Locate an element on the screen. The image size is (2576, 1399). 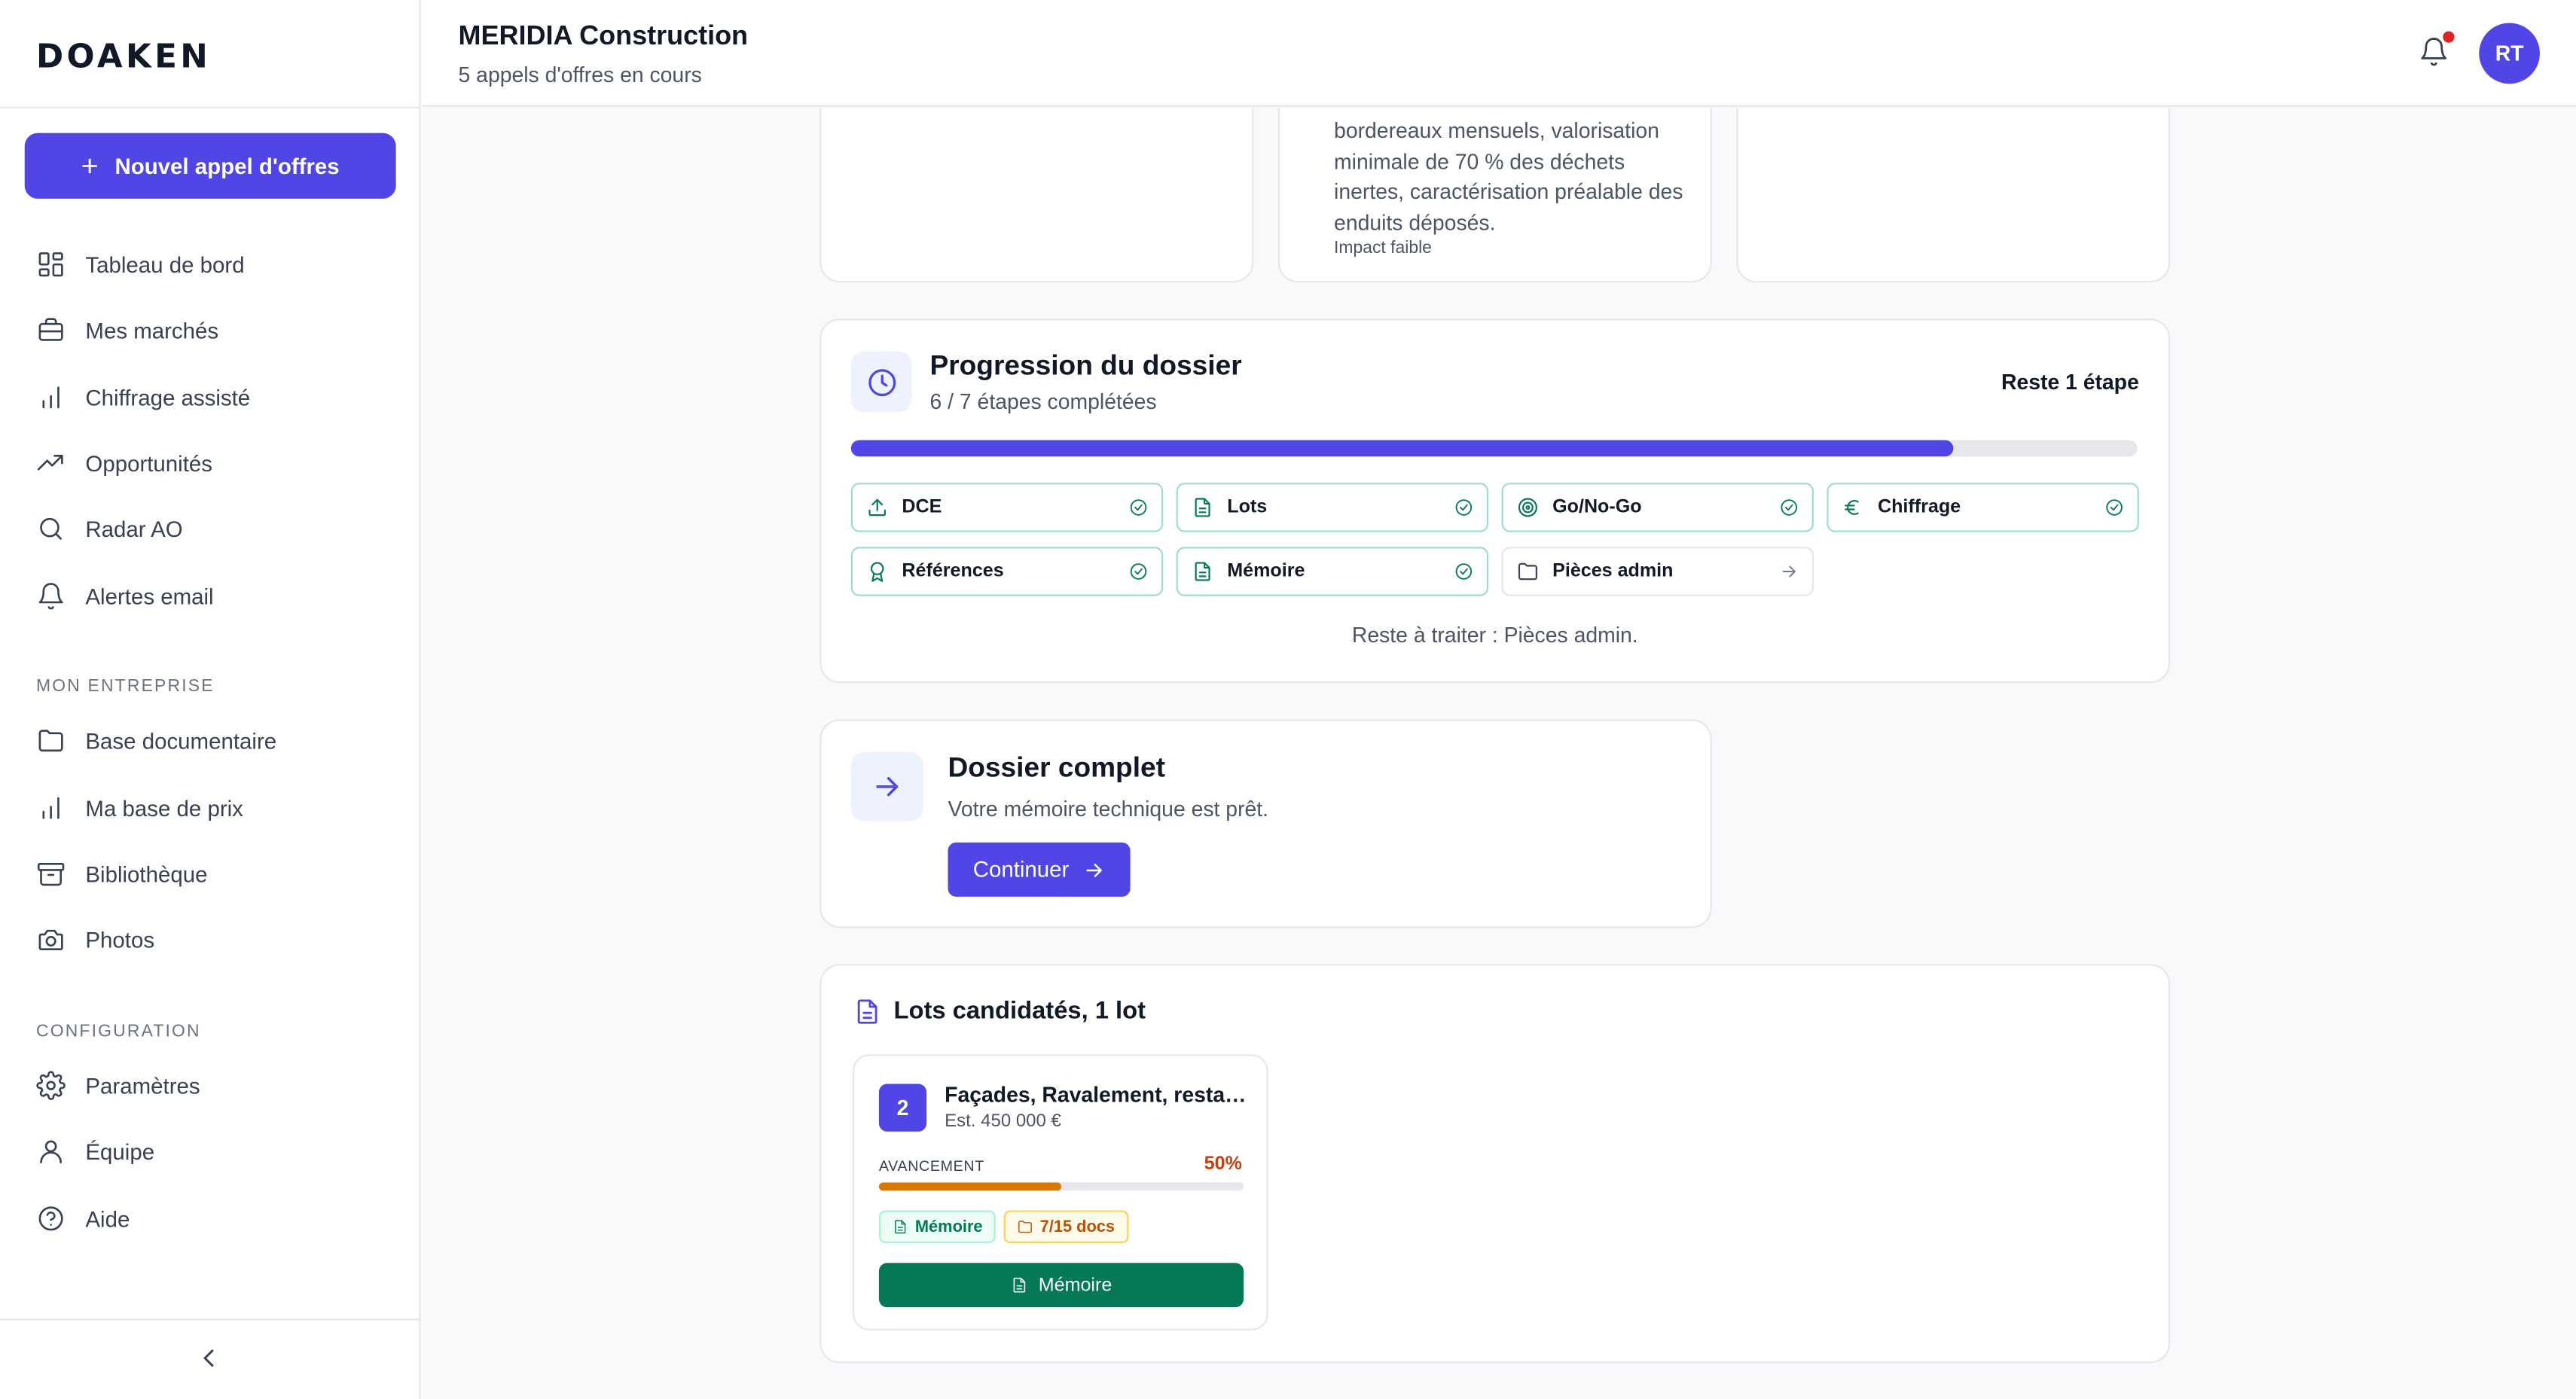
step-chiffrage: Chiffrage is located at coordinates (1983, 507).